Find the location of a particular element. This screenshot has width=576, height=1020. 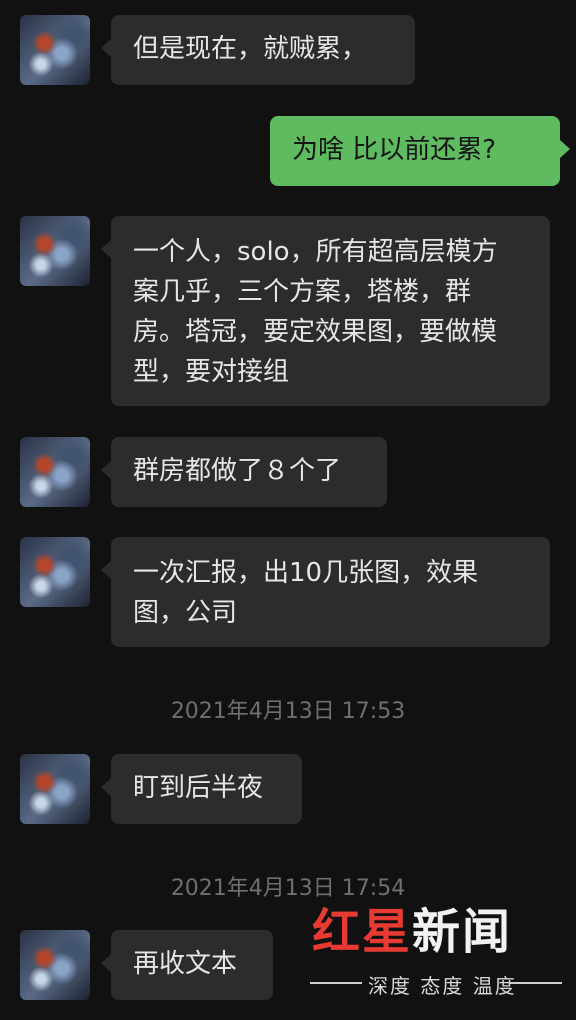

message-text: 群房都做了８个了 is located at coordinates (237, 471).